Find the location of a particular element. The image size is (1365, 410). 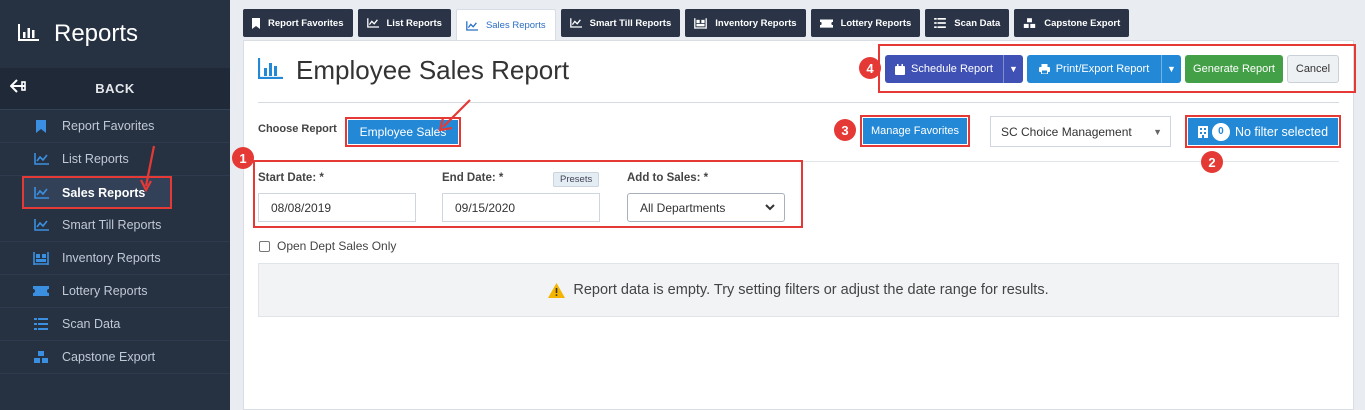

open-dept-sales-option: Open Dept Sales Only is located at coordinates (327, 246).